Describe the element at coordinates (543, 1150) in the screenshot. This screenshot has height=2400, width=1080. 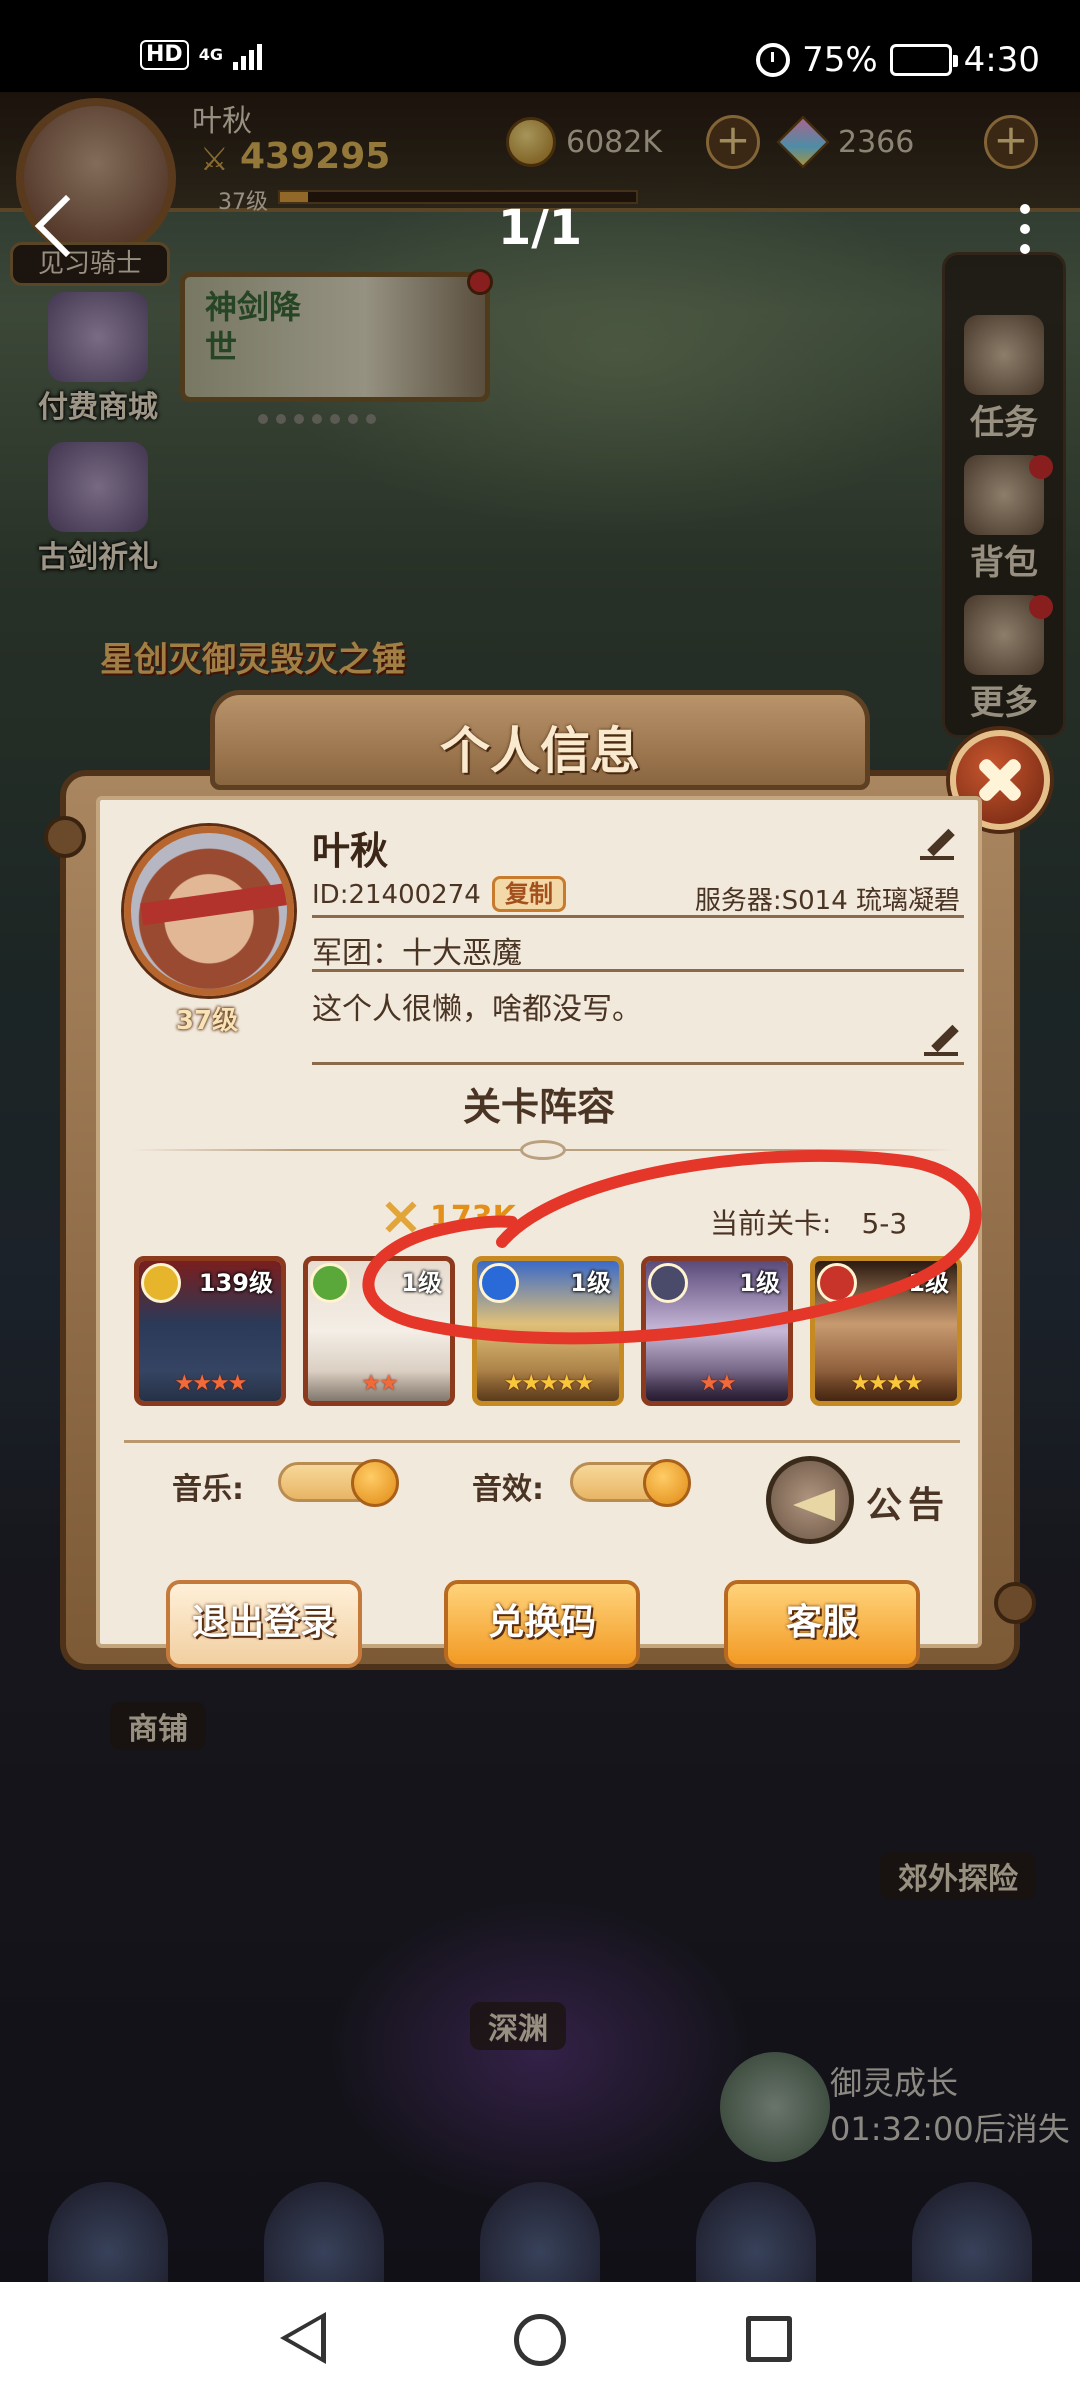
I see `divider-ornament` at that location.